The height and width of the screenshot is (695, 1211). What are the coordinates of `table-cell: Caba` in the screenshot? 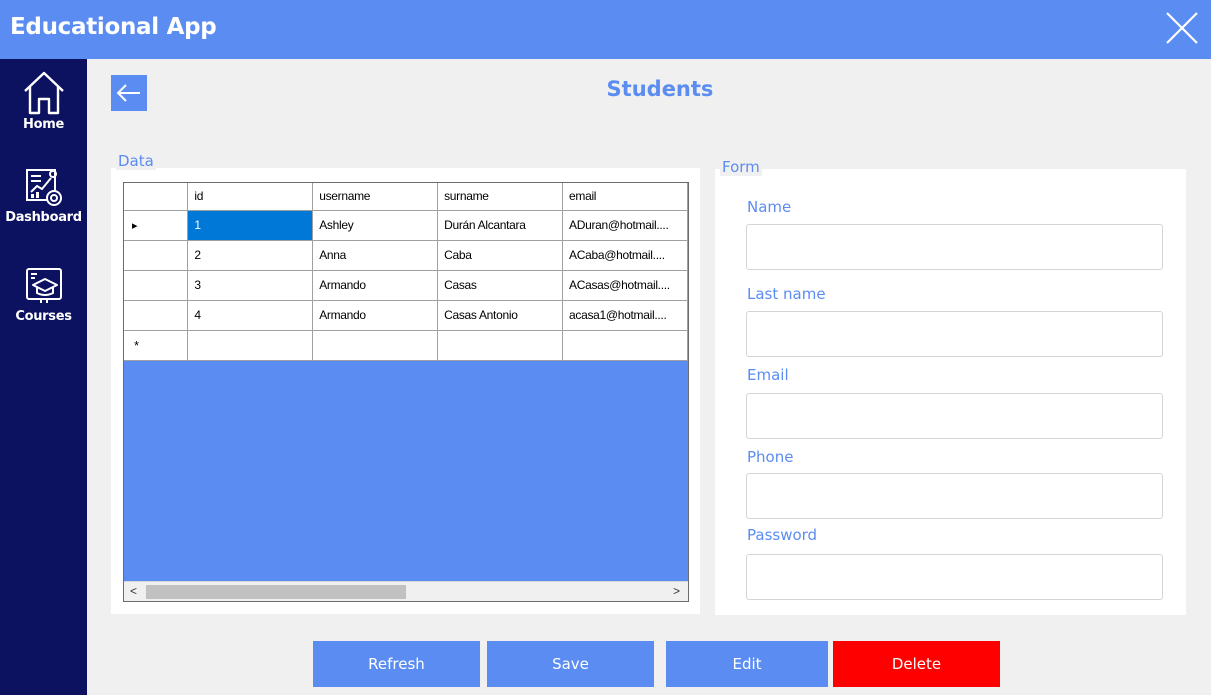 It's located at (500, 255).